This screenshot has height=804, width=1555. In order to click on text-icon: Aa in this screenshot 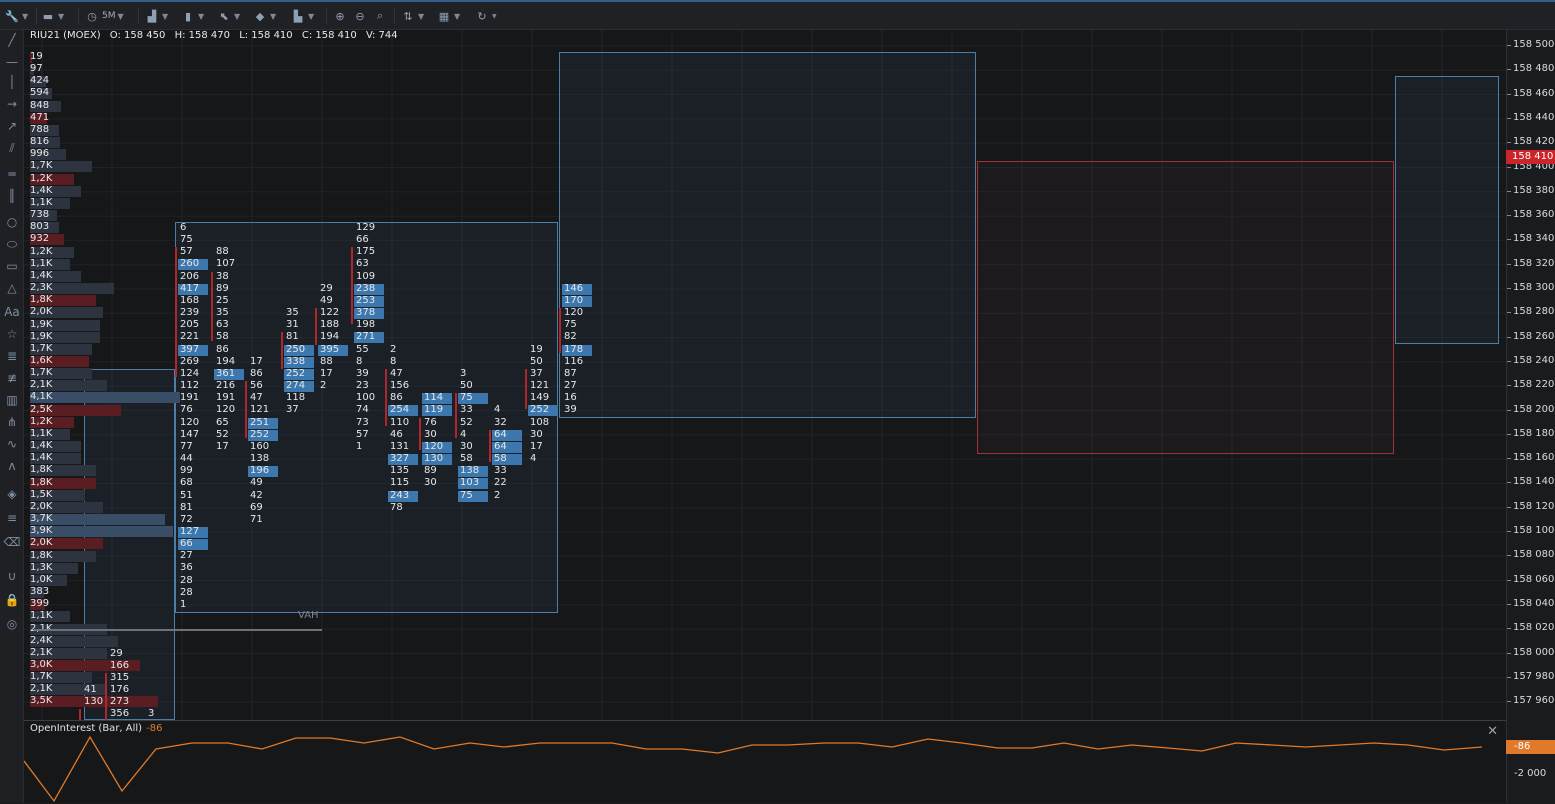, I will do `click(12, 312)`.